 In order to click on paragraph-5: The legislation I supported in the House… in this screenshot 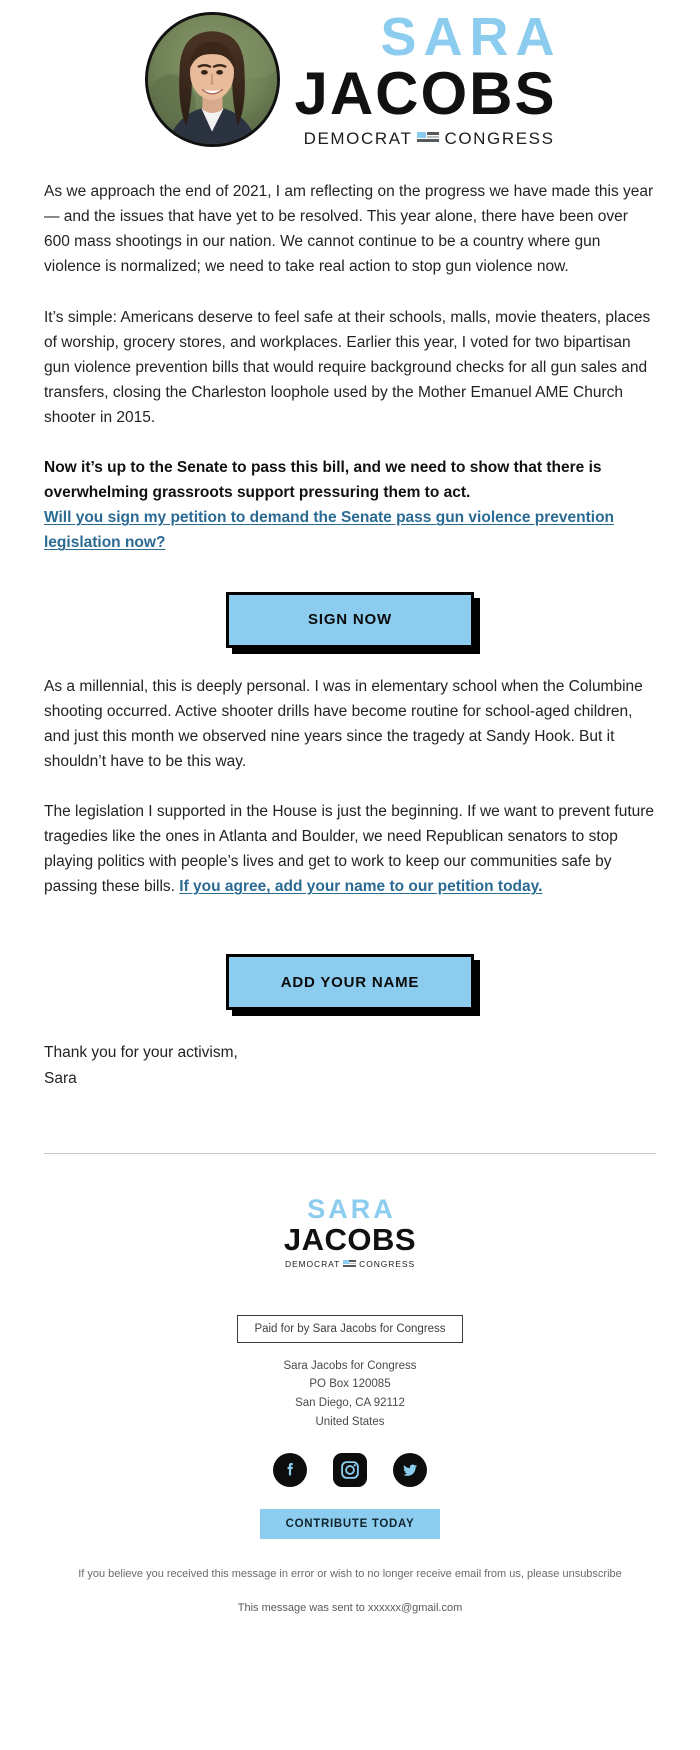, I will do `click(350, 849)`.